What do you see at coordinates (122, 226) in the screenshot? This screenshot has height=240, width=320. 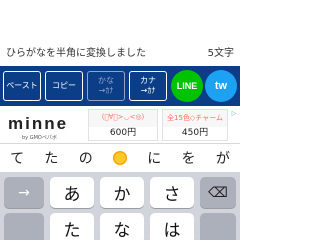 I see `key-na: な` at bounding box center [122, 226].